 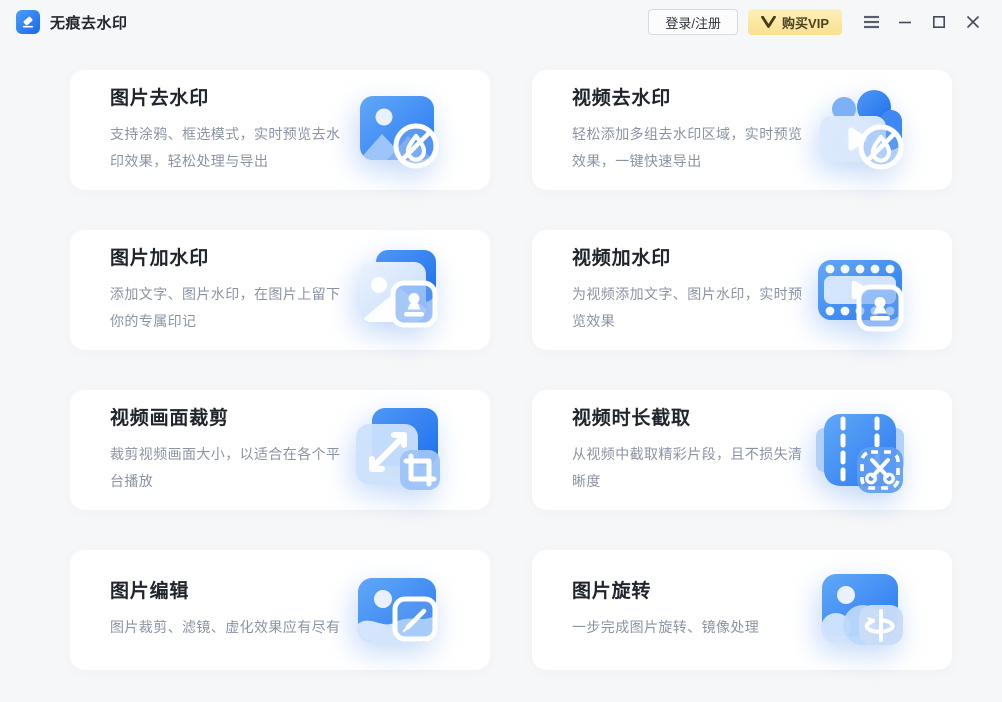 What do you see at coordinates (860, 450) in the screenshot?
I see `video-trim-icon` at bounding box center [860, 450].